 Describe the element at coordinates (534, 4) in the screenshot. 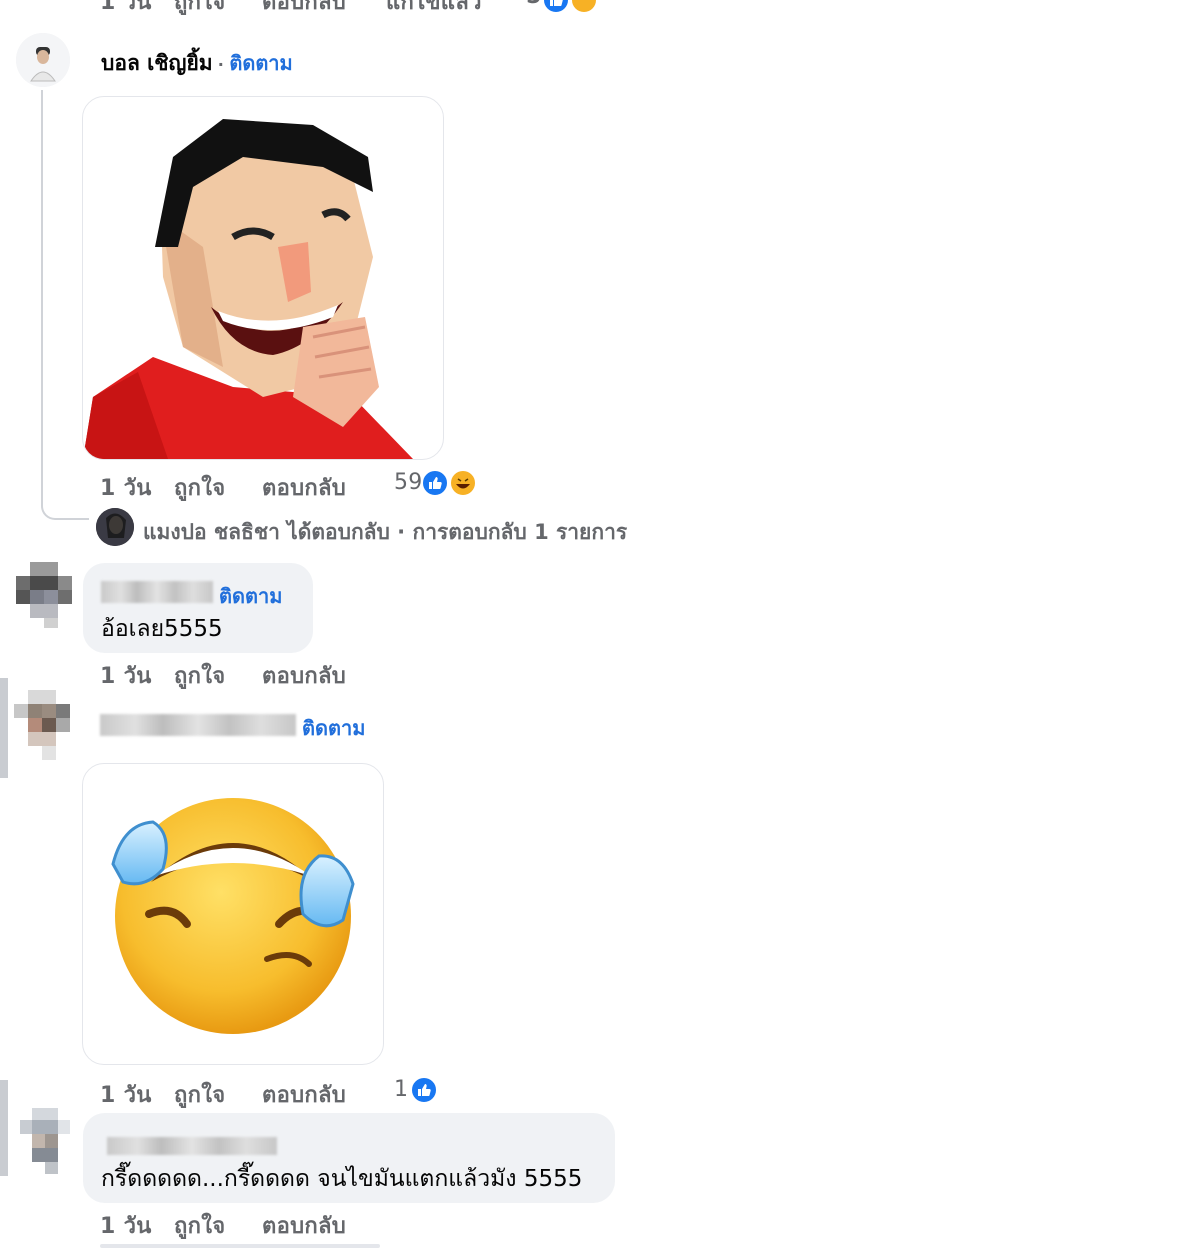

I see `reaction-count: 5` at that location.